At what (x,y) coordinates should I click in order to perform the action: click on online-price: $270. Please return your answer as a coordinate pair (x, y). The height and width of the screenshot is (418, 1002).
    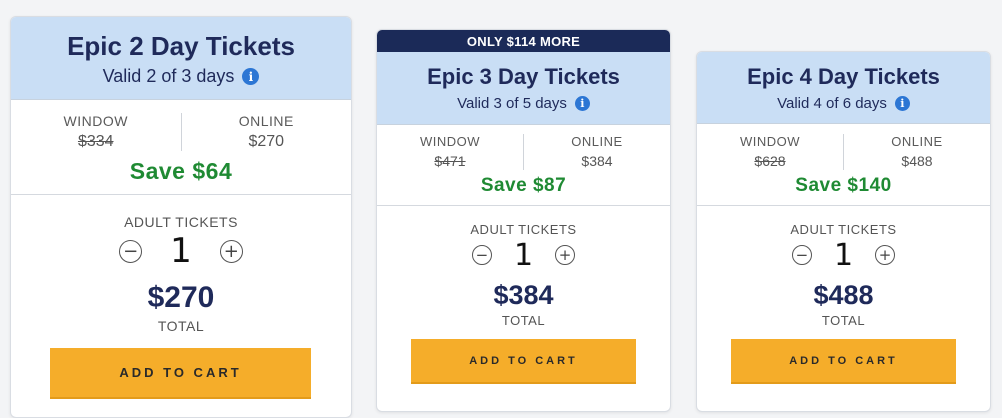
    Looking at the image, I should click on (266, 141).